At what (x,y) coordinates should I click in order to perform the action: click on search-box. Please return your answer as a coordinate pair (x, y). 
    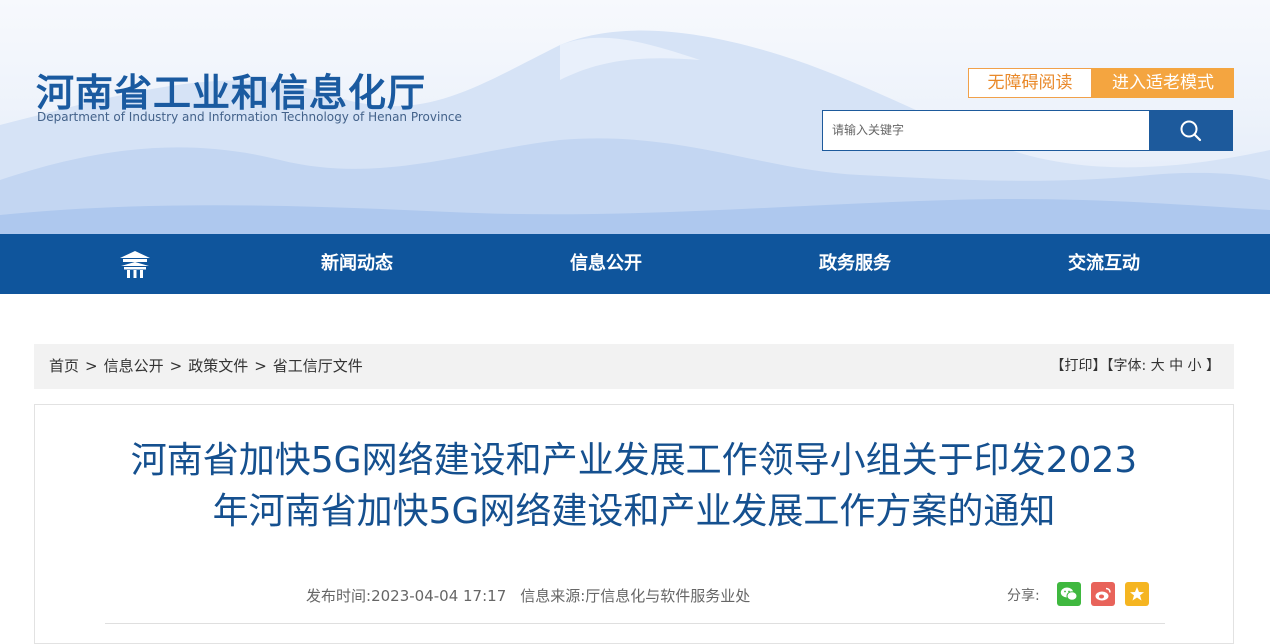
    Looking at the image, I should click on (986, 130).